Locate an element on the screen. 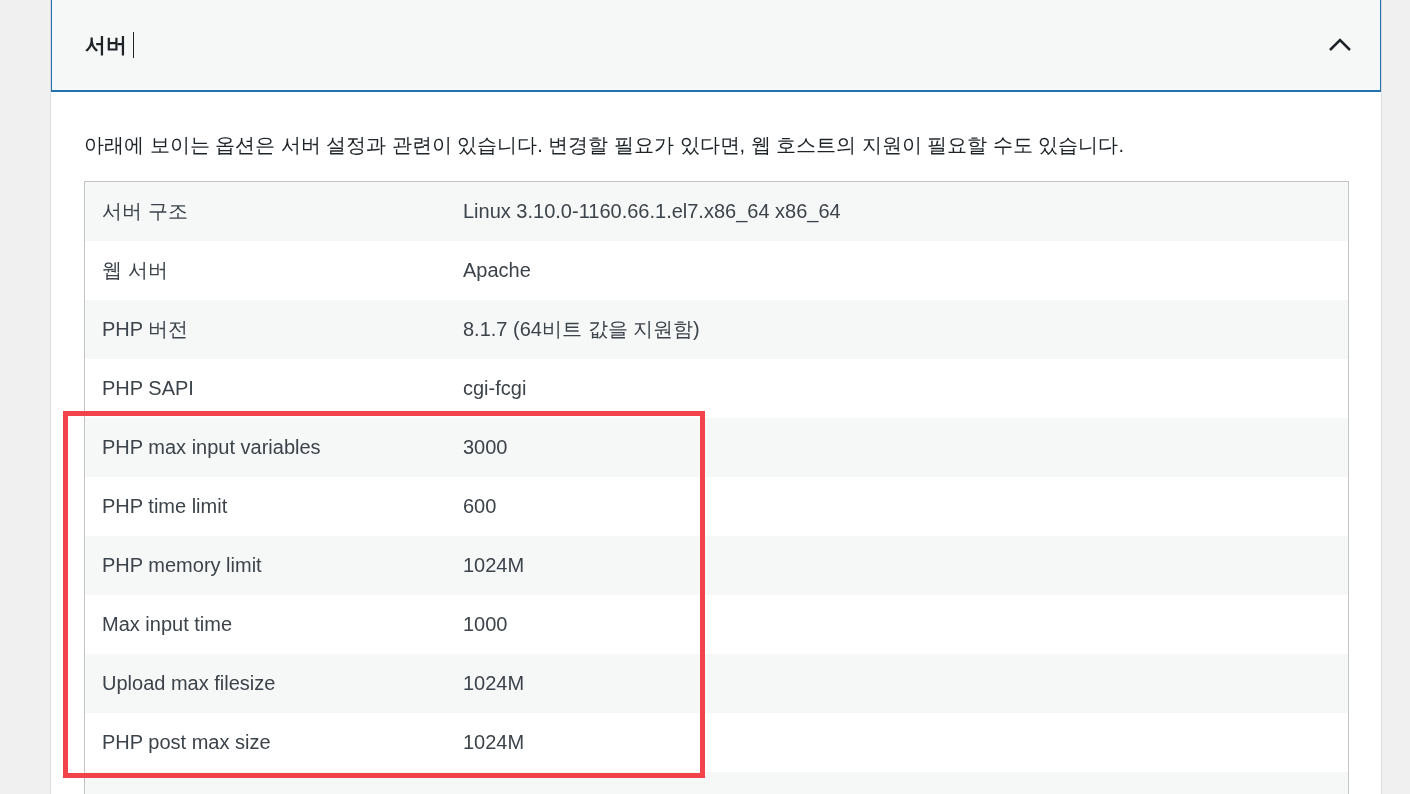 This screenshot has width=1410, height=794. setting-label: PHP max input variables is located at coordinates (211, 447).